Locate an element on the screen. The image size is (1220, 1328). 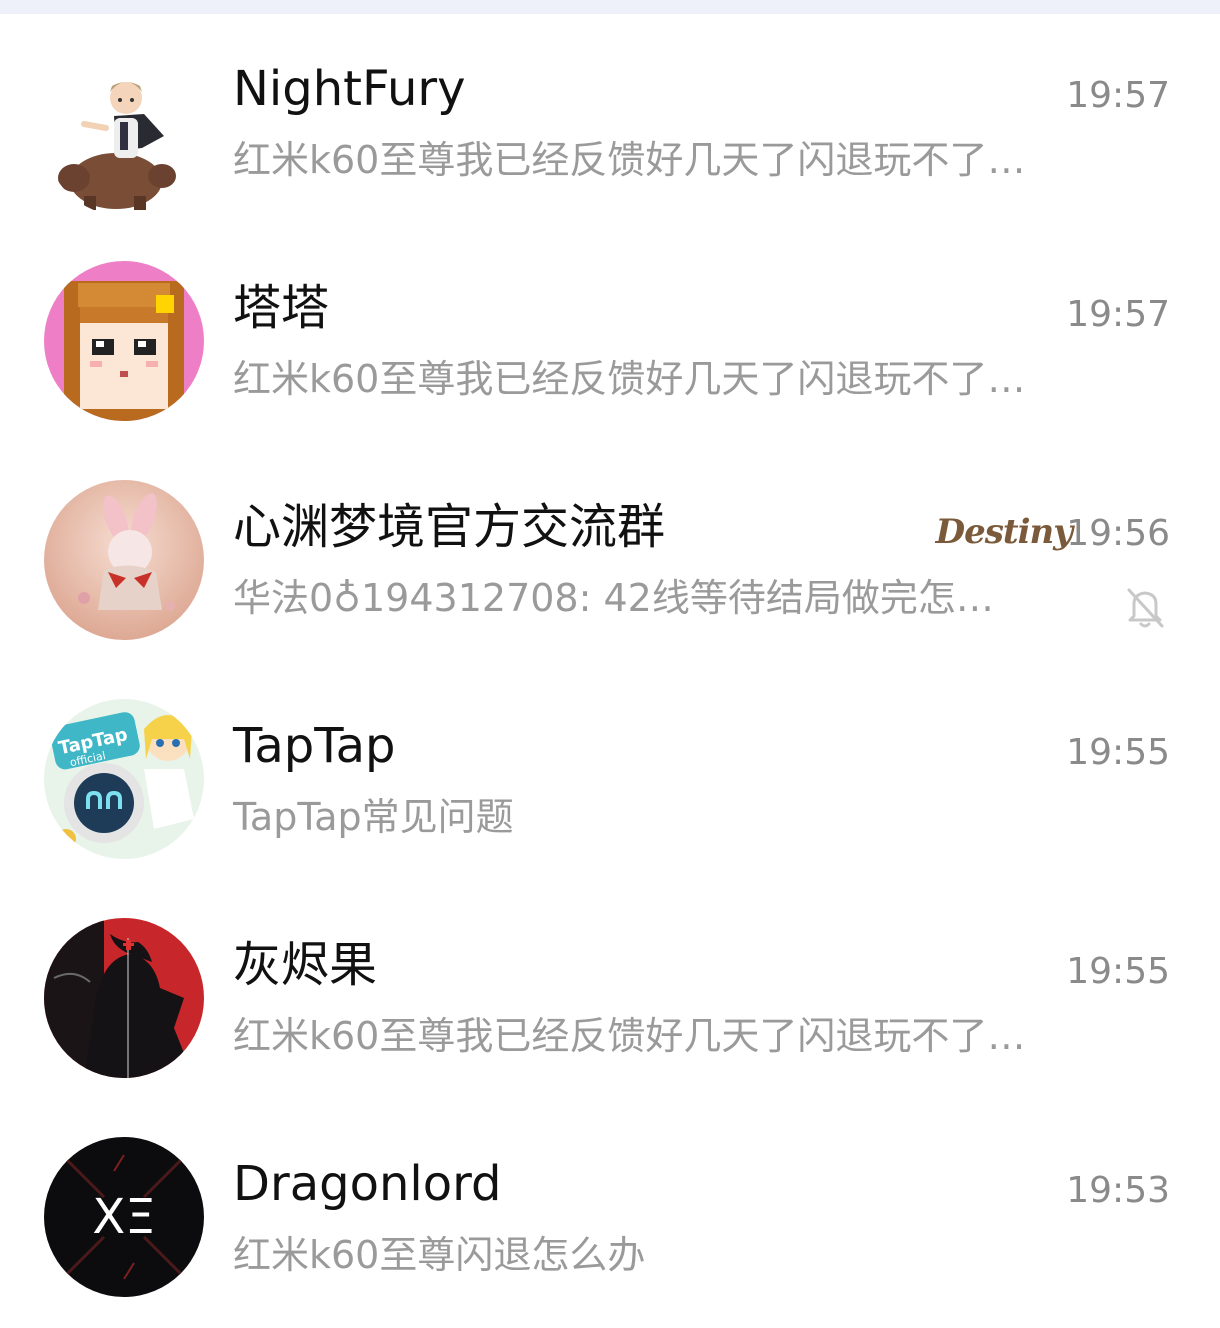
chat-name: NightFury is located at coordinates (349, 89).